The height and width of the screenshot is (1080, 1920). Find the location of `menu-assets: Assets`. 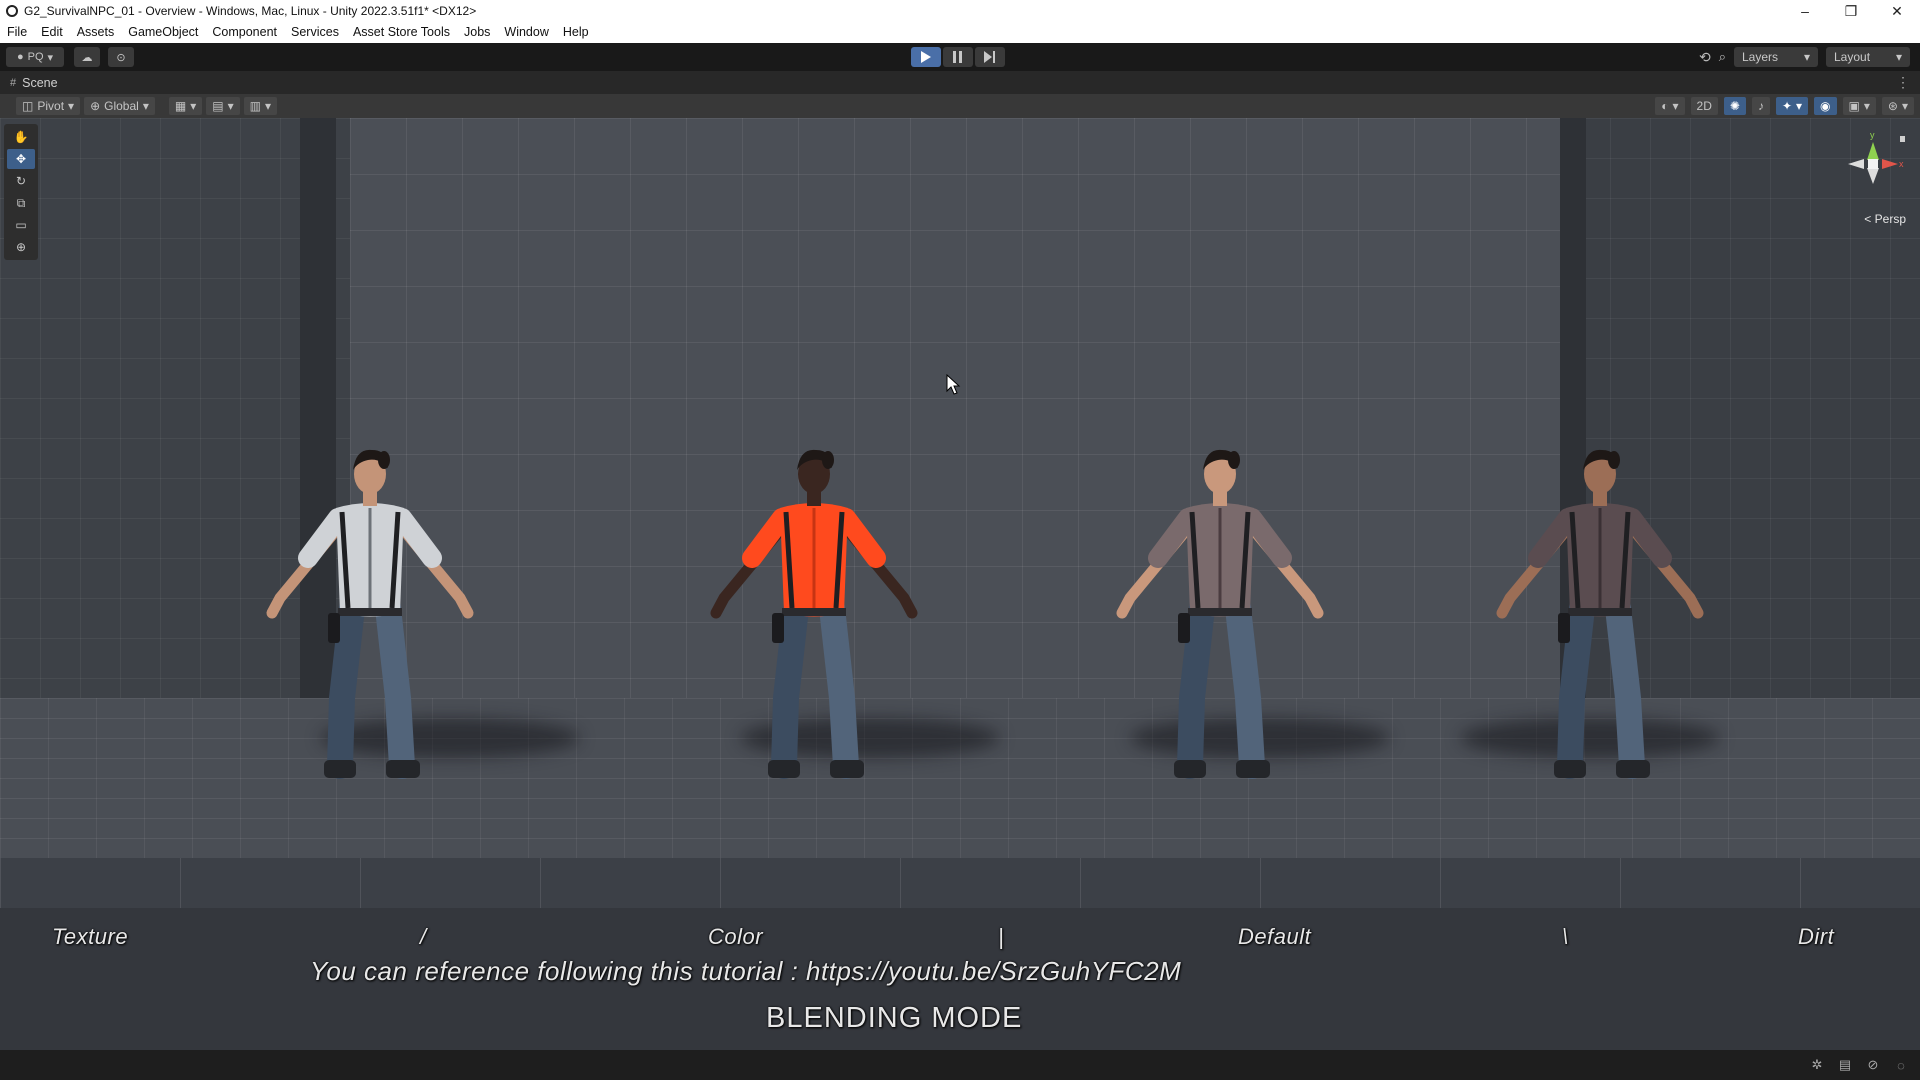

menu-assets: Assets is located at coordinates (96, 32).